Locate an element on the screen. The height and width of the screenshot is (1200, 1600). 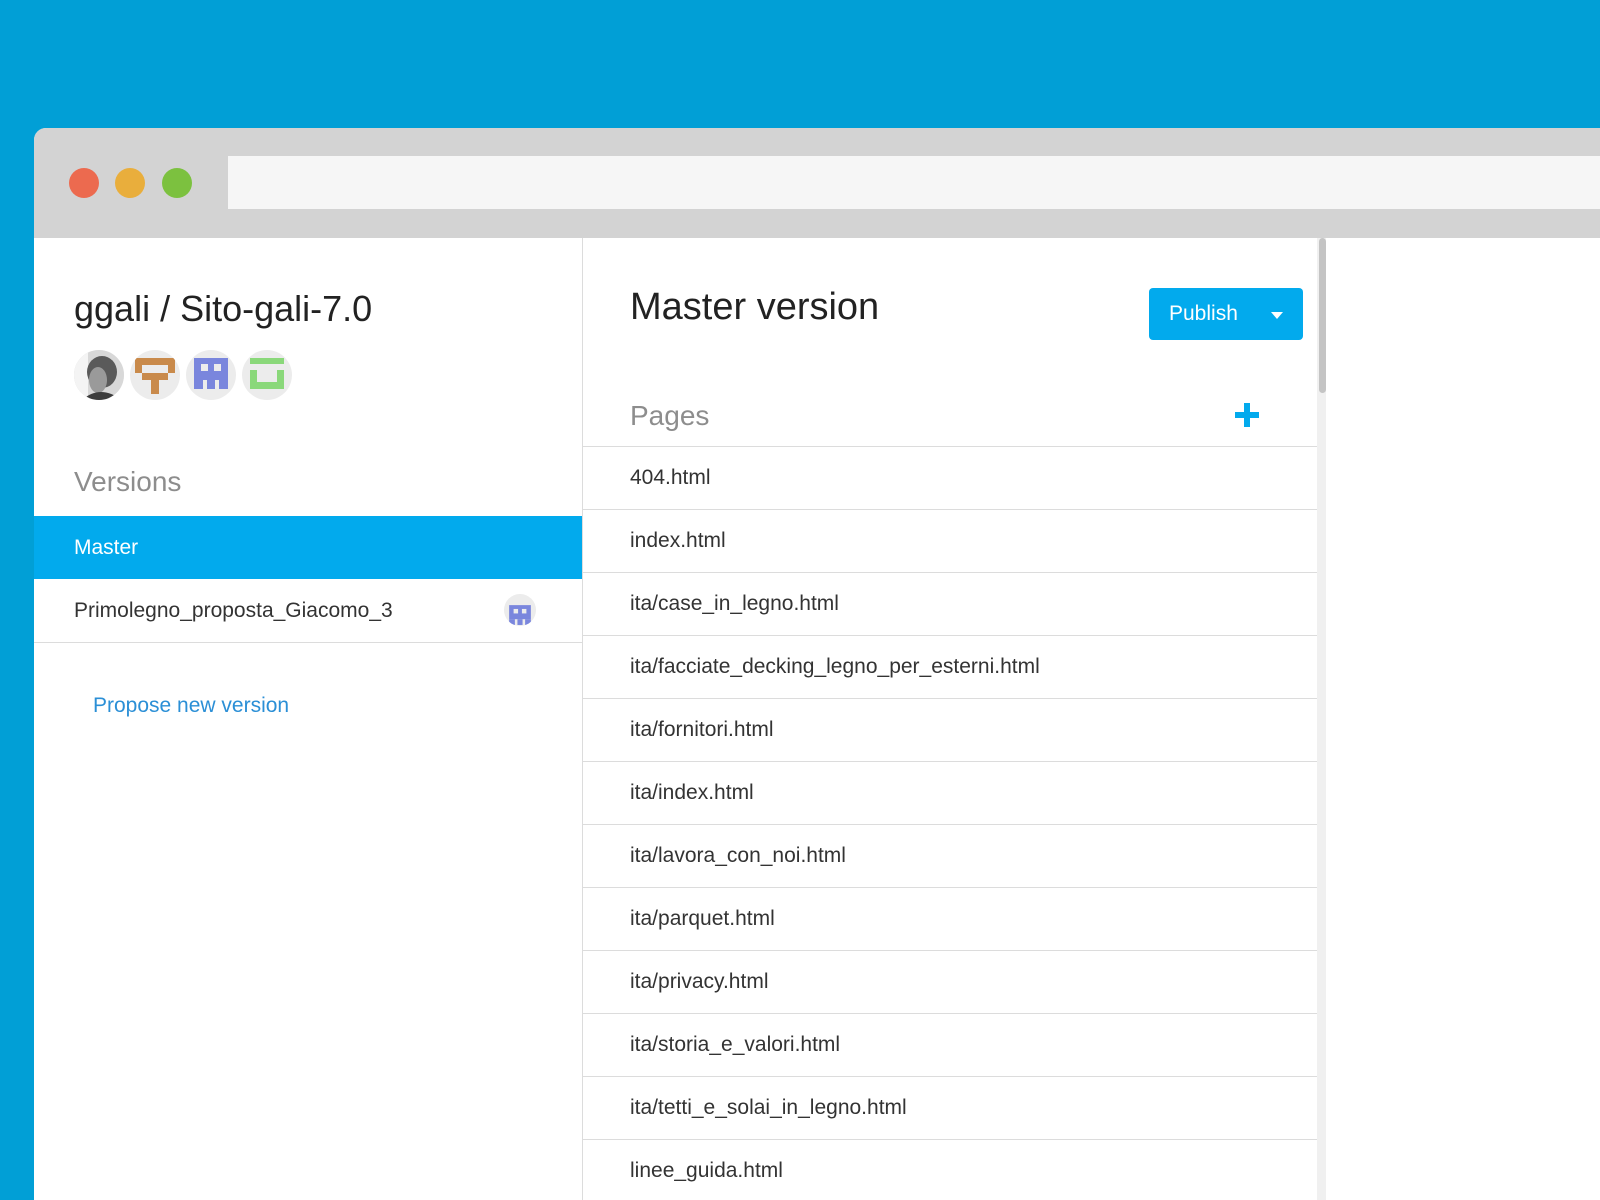
minimize-window-button is located at coordinates (130, 183).